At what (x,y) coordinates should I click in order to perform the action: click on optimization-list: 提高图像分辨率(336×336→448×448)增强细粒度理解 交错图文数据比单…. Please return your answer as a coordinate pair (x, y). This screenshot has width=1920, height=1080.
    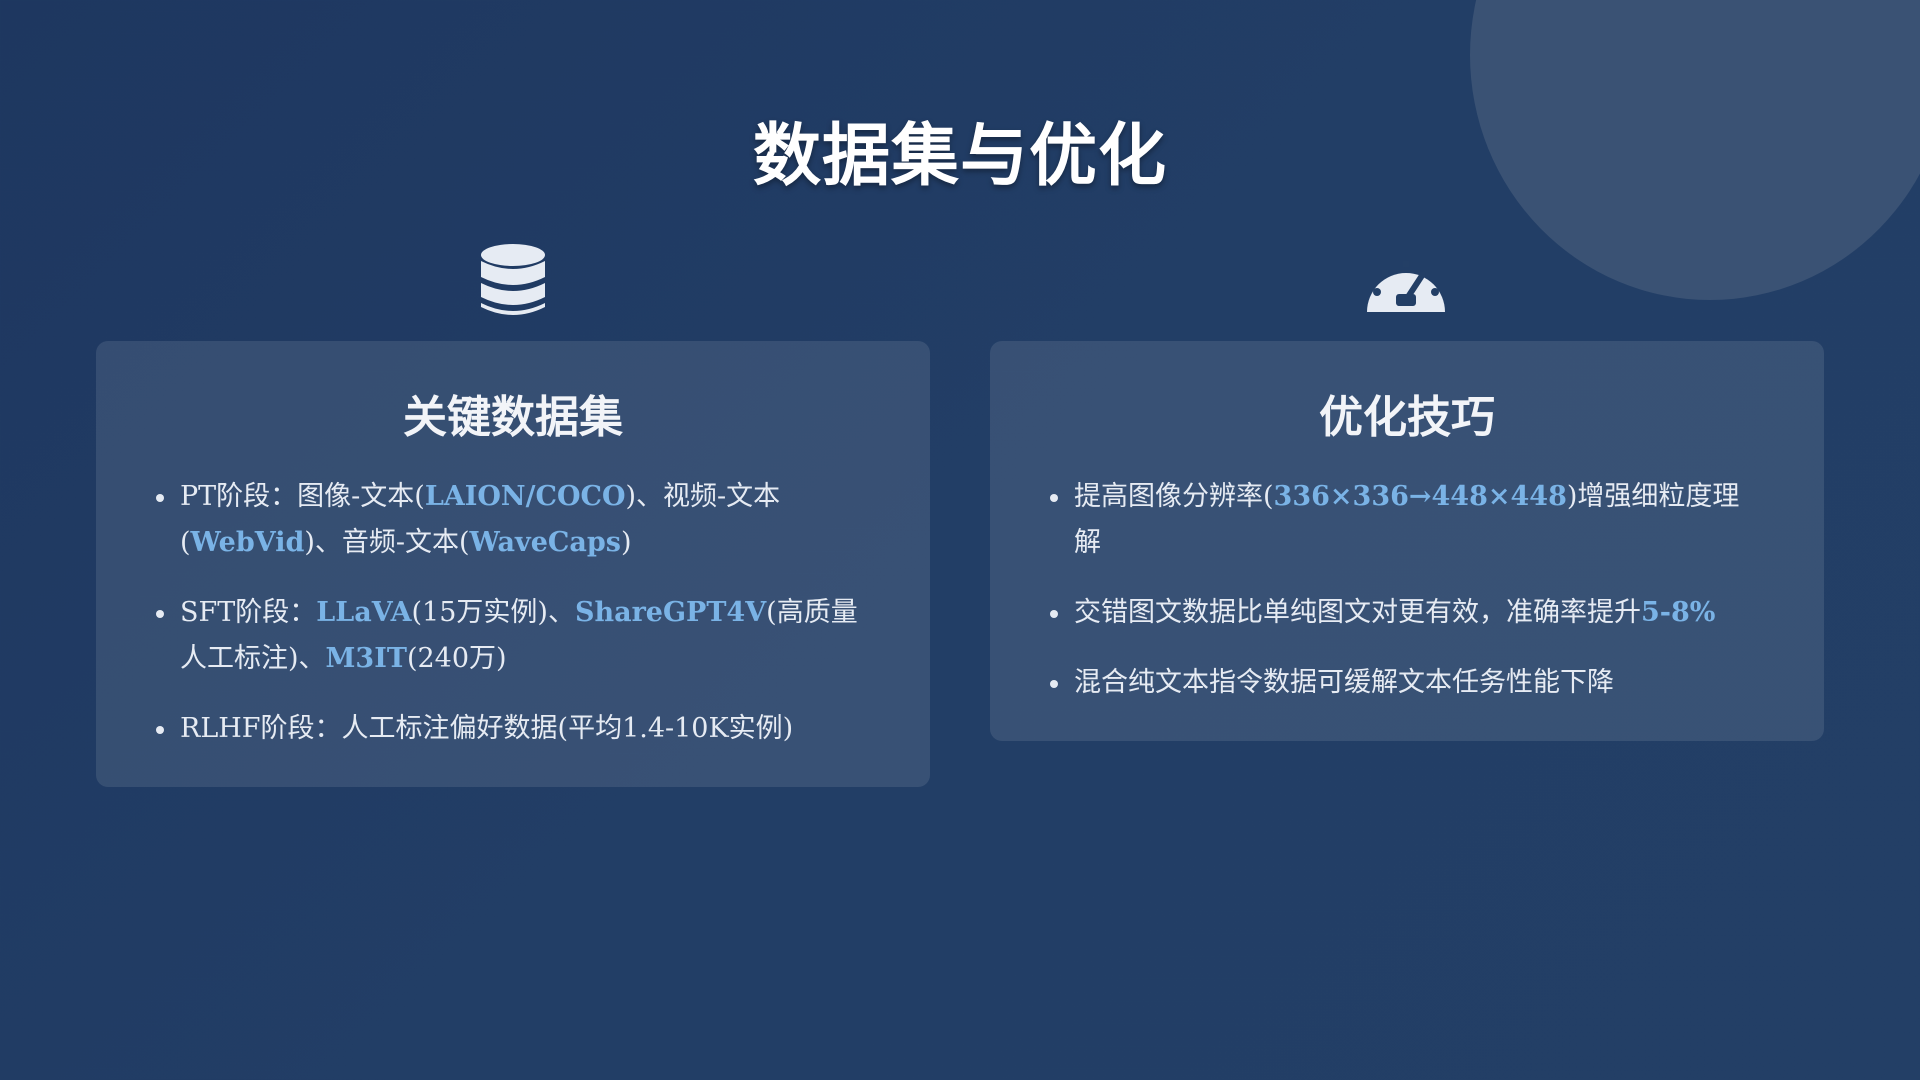
    Looking at the image, I should click on (1422, 602).